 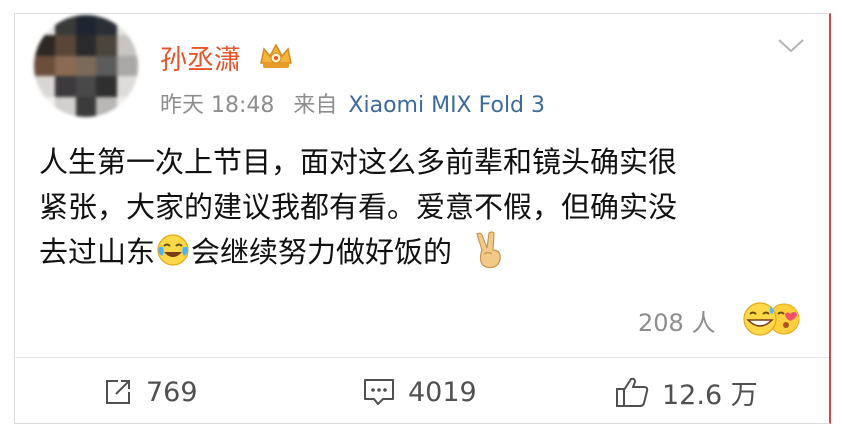 I want to click on author-name: 孙丞潇, so click(x=200, y=57).